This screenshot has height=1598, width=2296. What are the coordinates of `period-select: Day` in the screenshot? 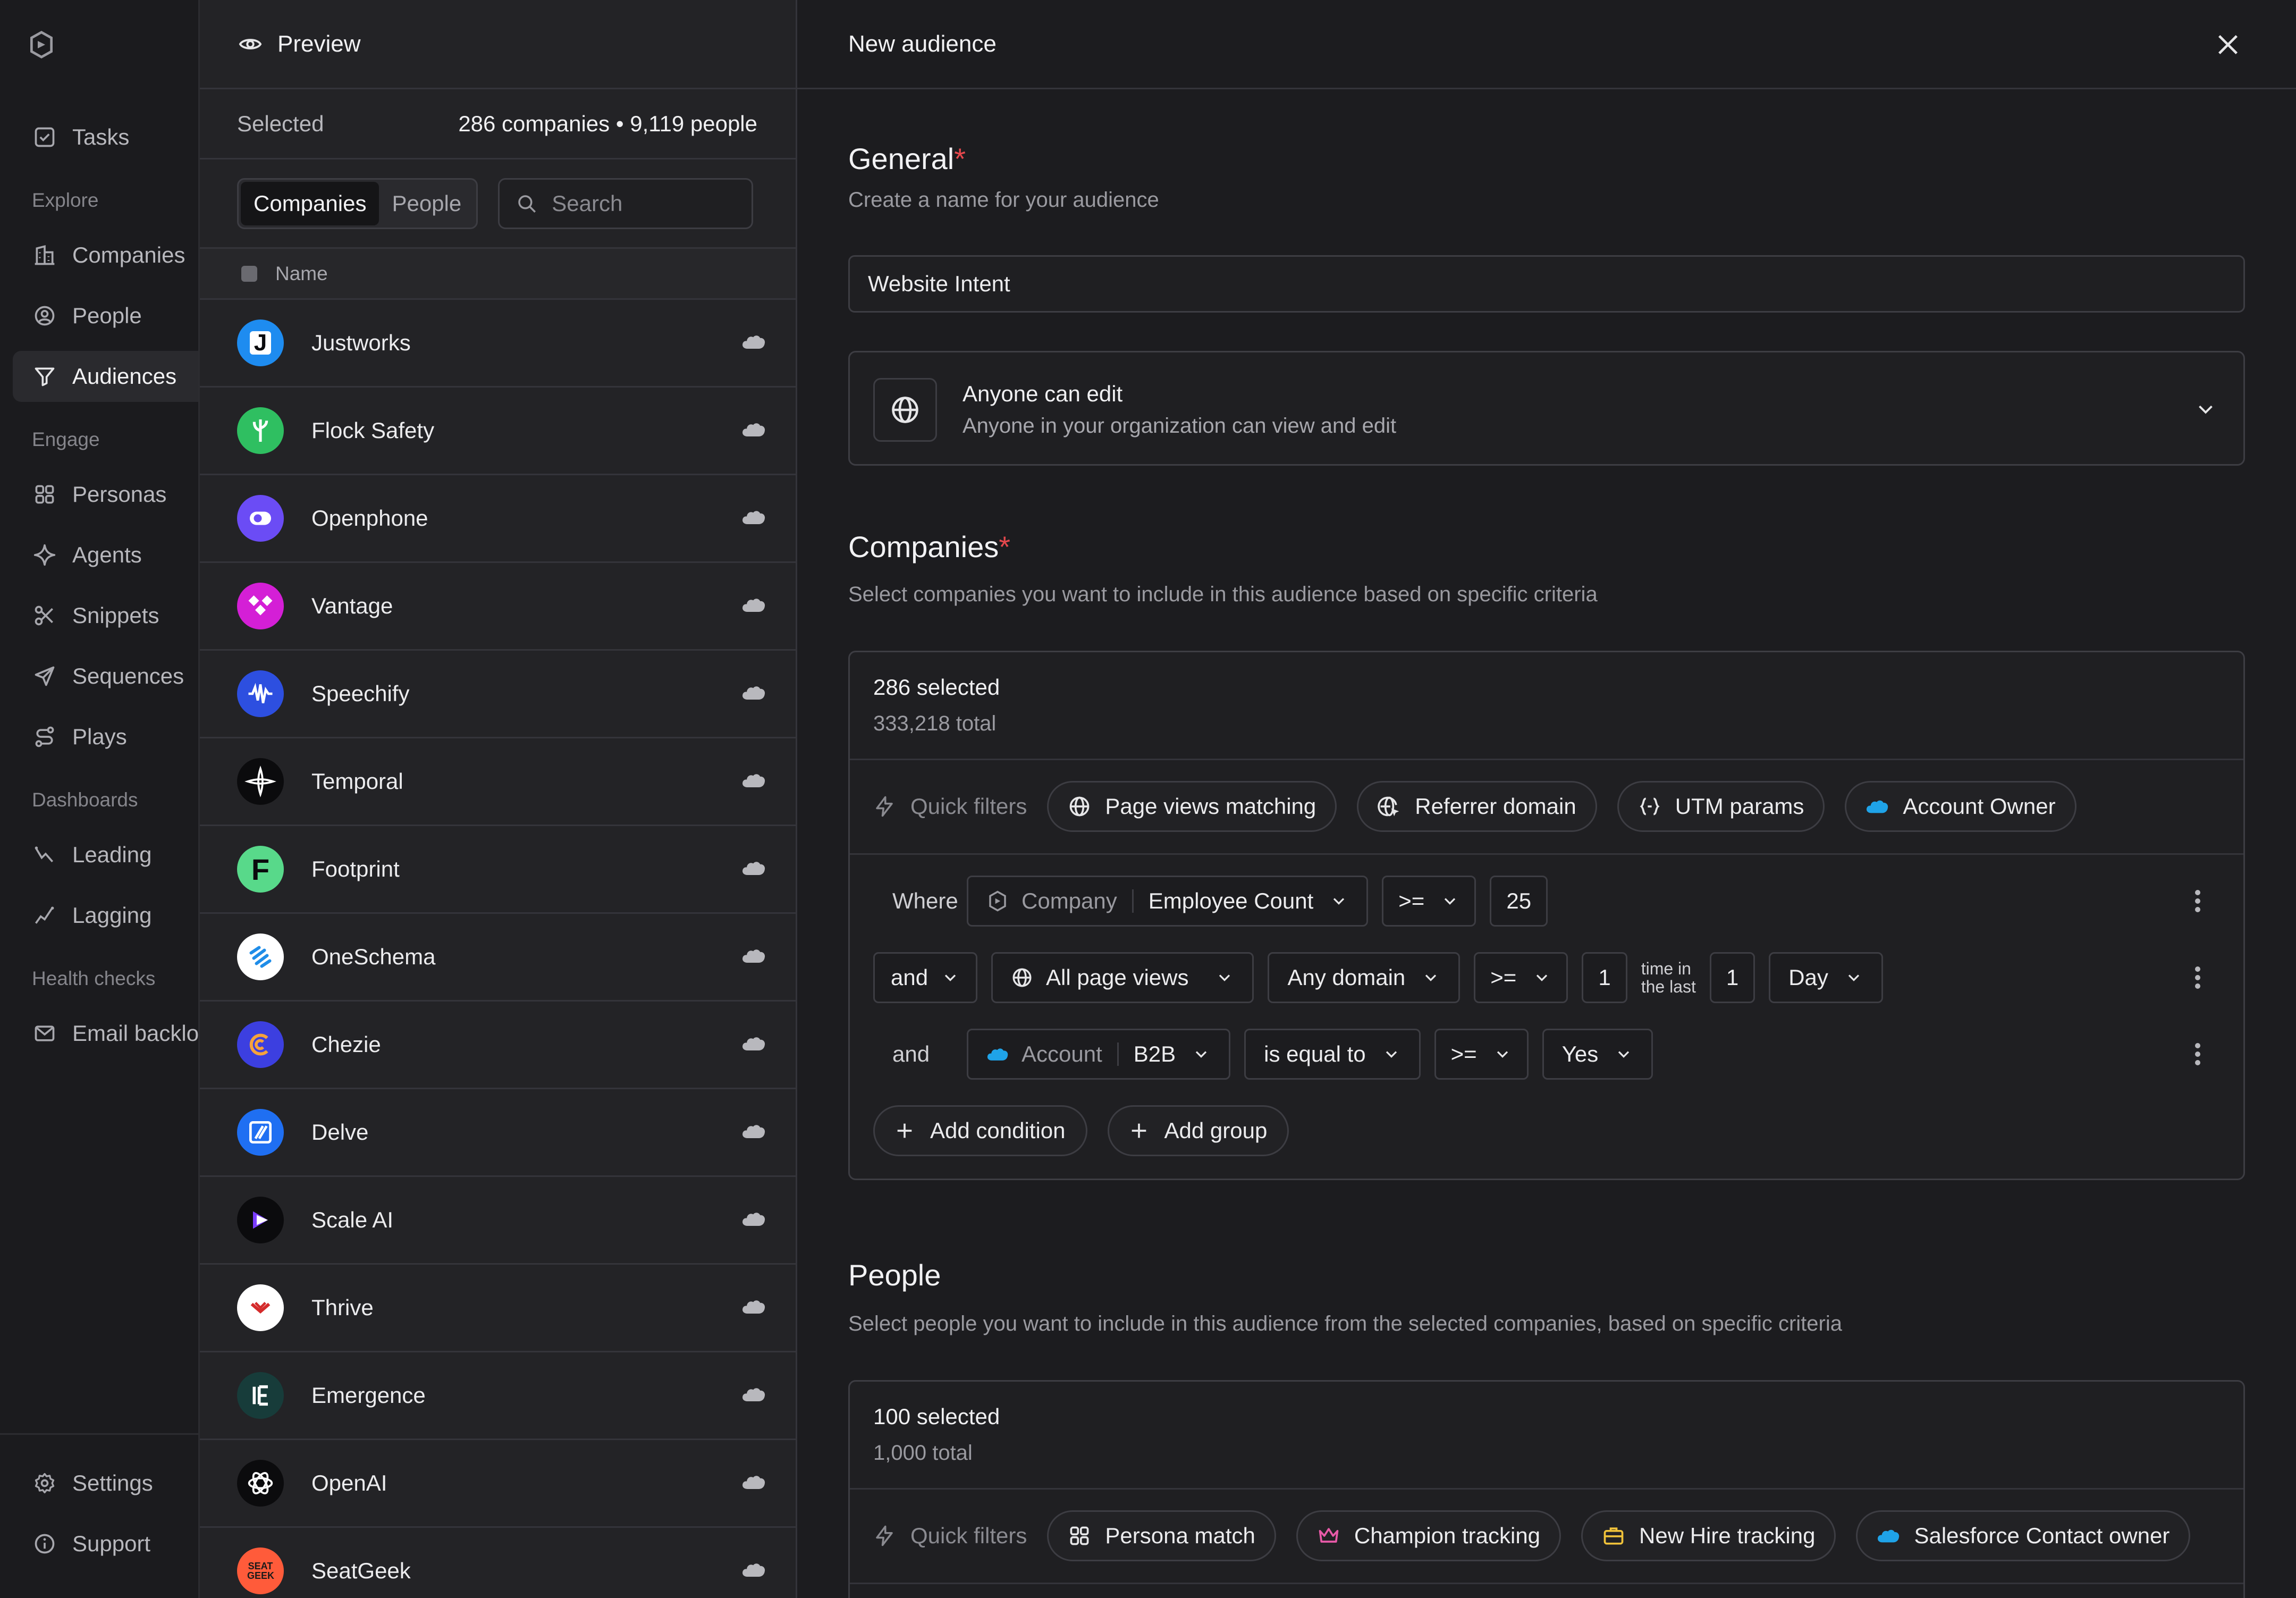 It's located at (1826, 977).